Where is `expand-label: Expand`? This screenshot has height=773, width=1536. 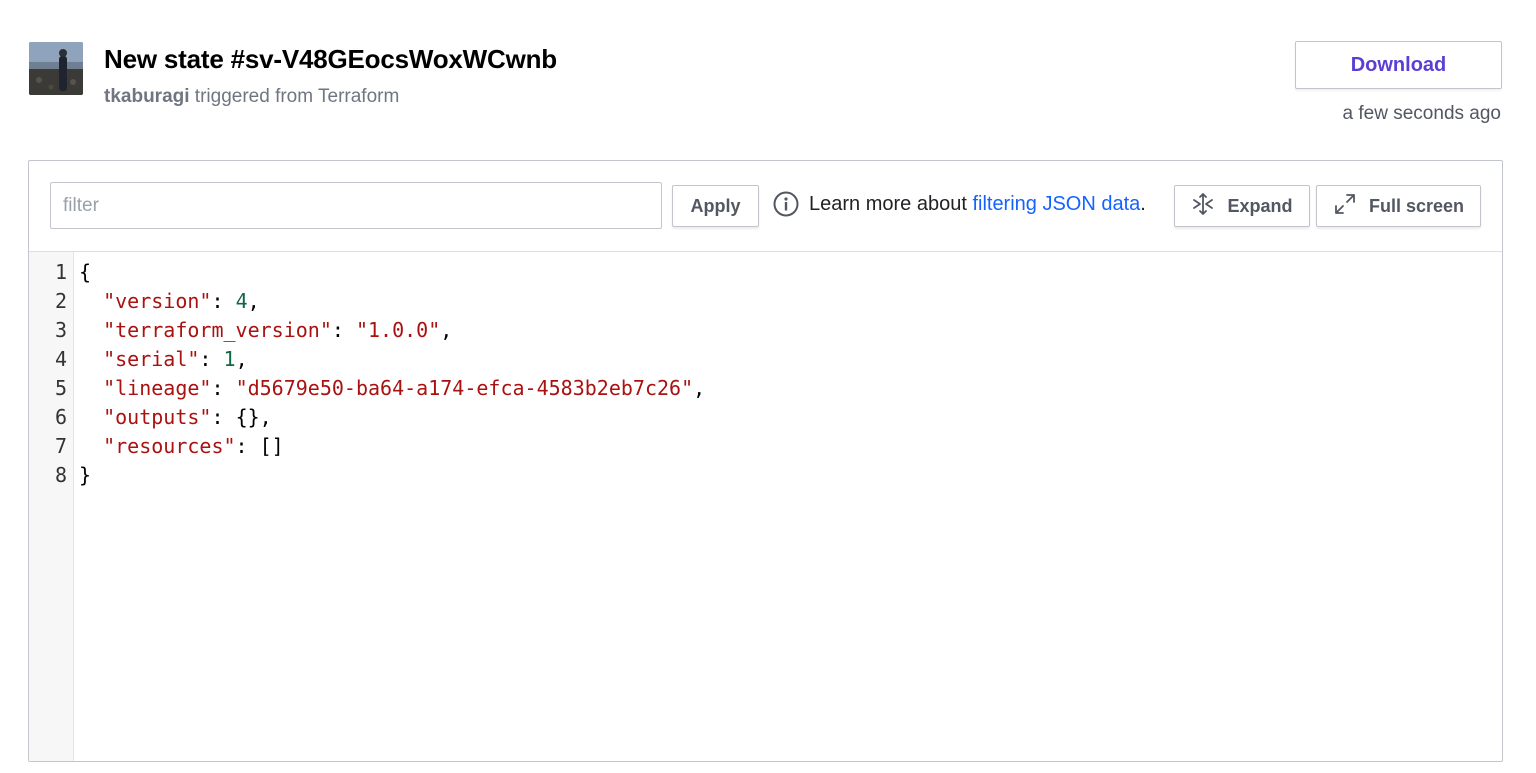 expand-label: Expand is located at coordinates (1260, 205).